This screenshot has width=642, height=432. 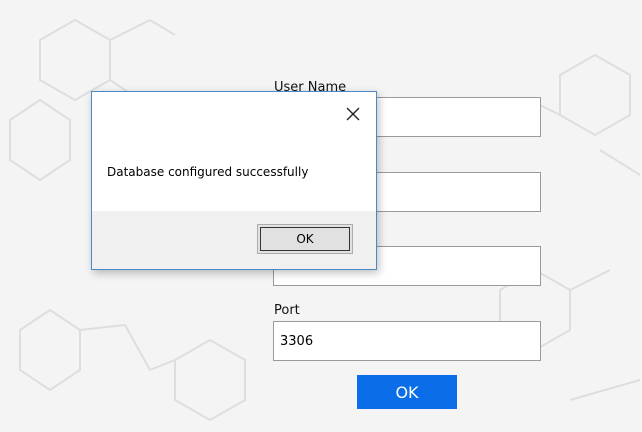 I want to click on ok-button: OK, so click(x=407, y=392).